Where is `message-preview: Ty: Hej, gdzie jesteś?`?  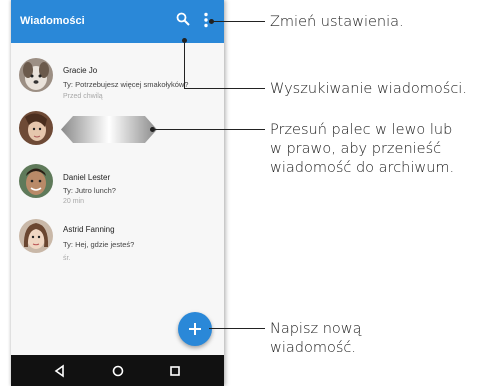
message-preview: Ty: Hej, gdzie jesteś? is located at coordinates (99, 244).